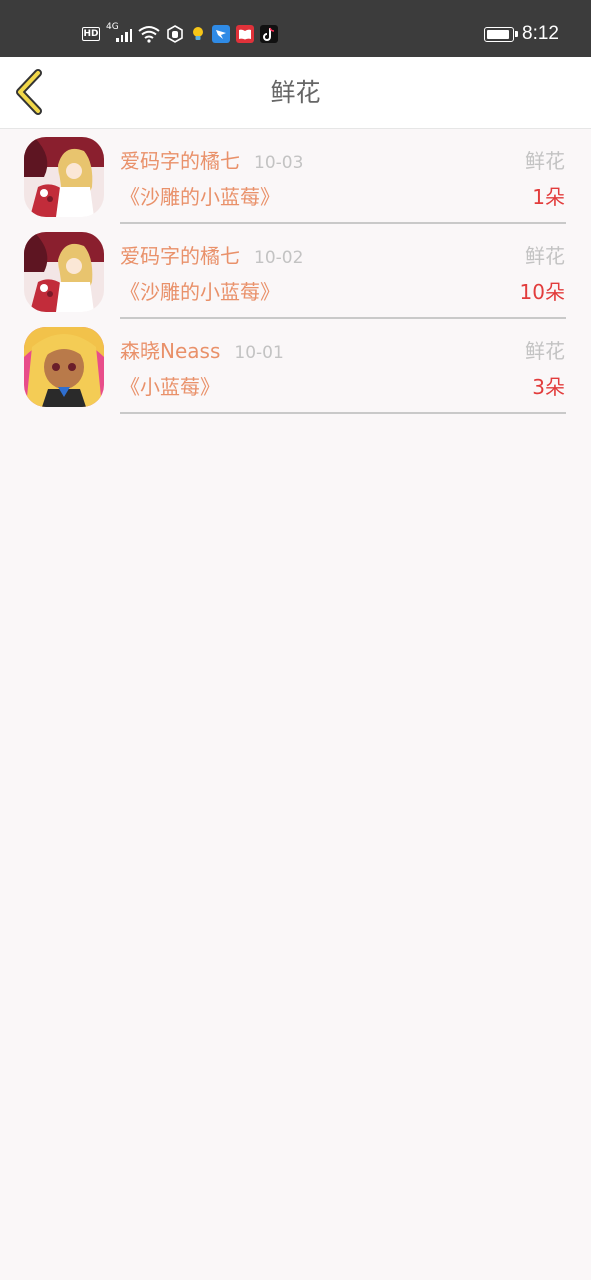 The height and width of the screenshot is (1280, 591). Describe the element at coordinates (175, 34) in the screenshot. I see `hand-icon` at that location.